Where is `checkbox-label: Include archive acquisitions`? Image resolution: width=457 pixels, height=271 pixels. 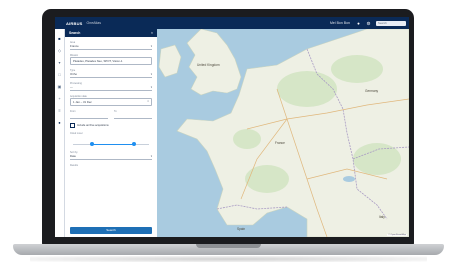
checkbox-label: Include archive acquisitions is located at coordinates (93, 125).